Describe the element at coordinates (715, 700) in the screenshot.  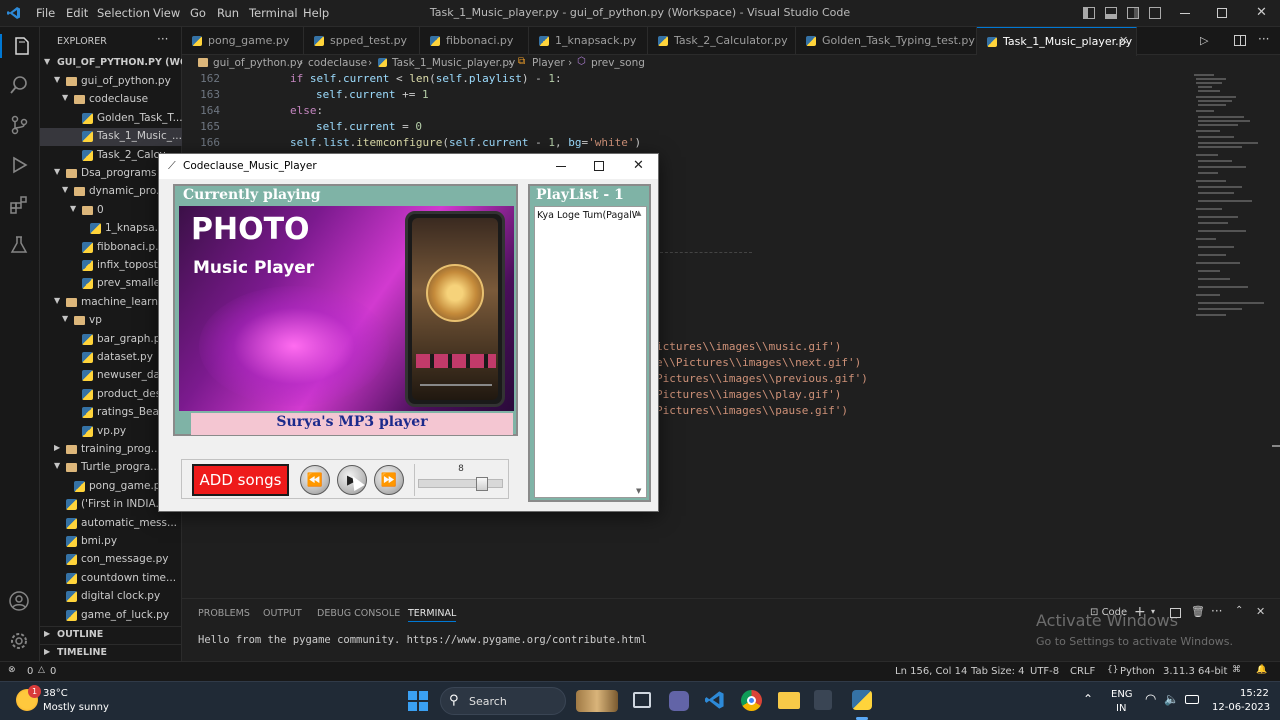
I see `vscode-taskbar-icon` at that location.